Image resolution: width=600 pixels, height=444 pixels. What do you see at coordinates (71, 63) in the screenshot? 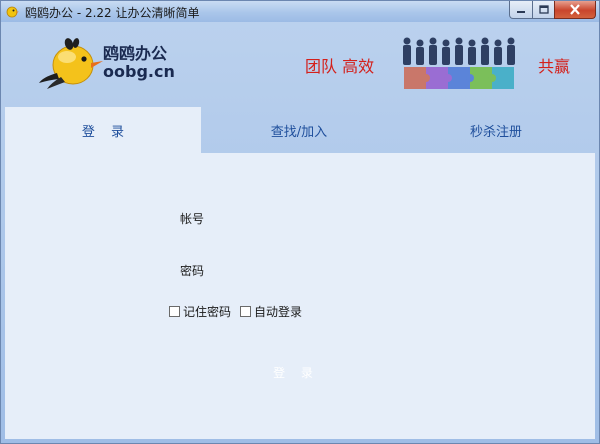
I see `bird-logo-icon` at bounding box center [71, 63].